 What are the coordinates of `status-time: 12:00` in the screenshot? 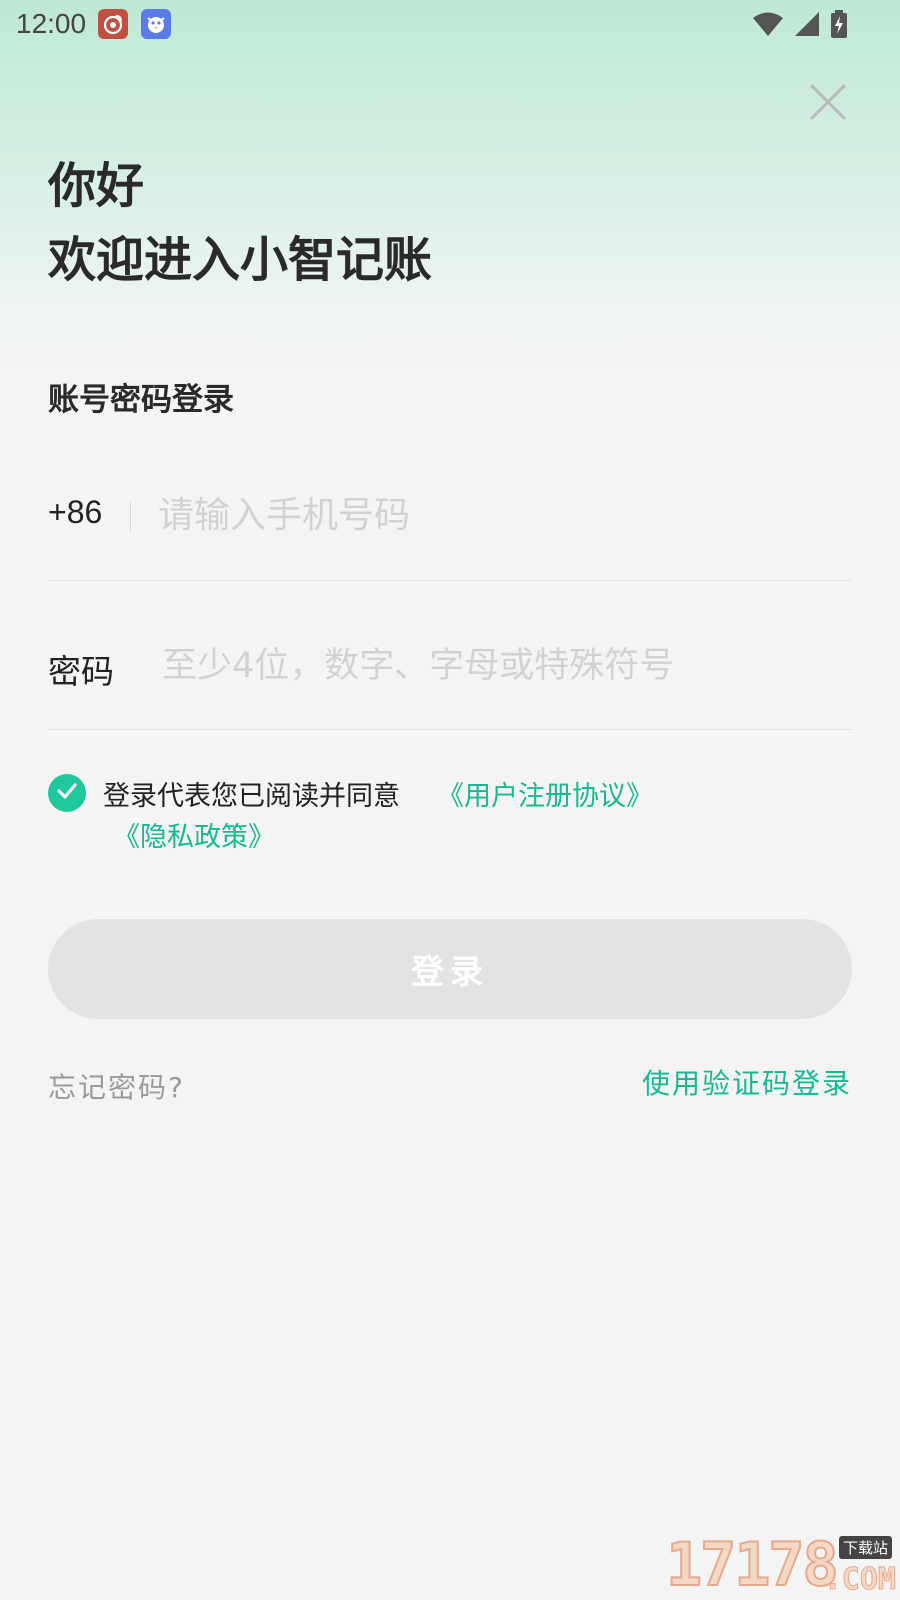 It's located at (51, 23).